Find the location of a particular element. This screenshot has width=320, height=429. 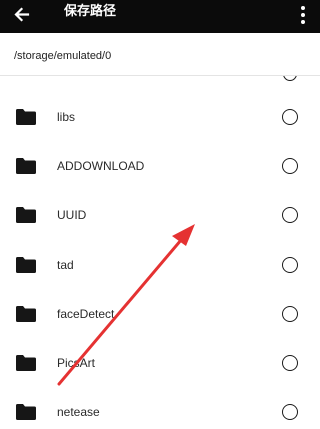

folder-name: netease is located at coordinates (78, 412).